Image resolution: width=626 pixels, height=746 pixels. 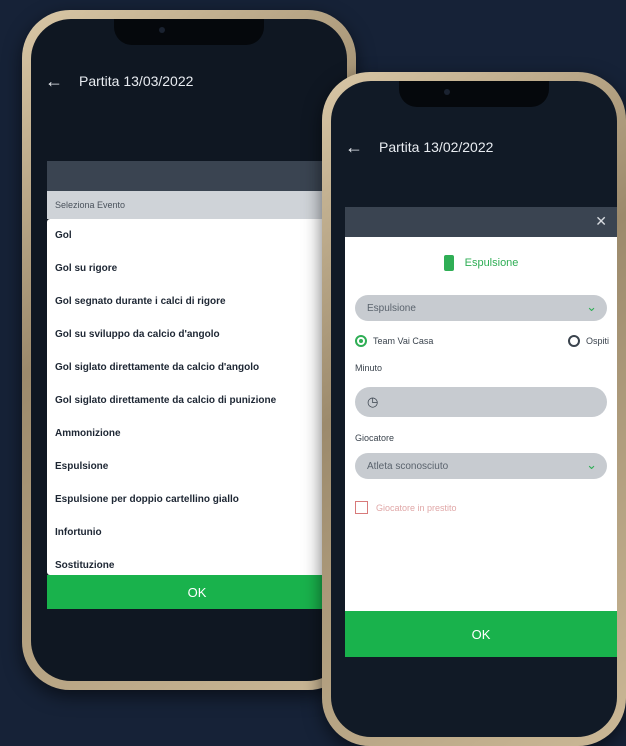 What do you see at coordinates (481, 402) in the screenshot?
I see `minute-input: ◷` at bounding box center [481, 402].